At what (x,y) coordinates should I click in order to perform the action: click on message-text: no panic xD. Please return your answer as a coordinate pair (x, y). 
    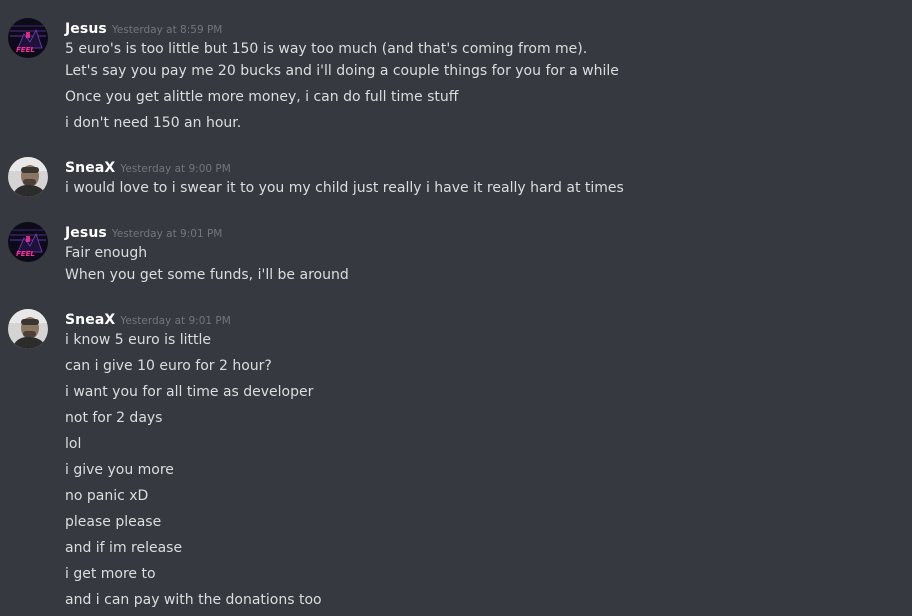
    Looking at the image, I should click on (107, 496).